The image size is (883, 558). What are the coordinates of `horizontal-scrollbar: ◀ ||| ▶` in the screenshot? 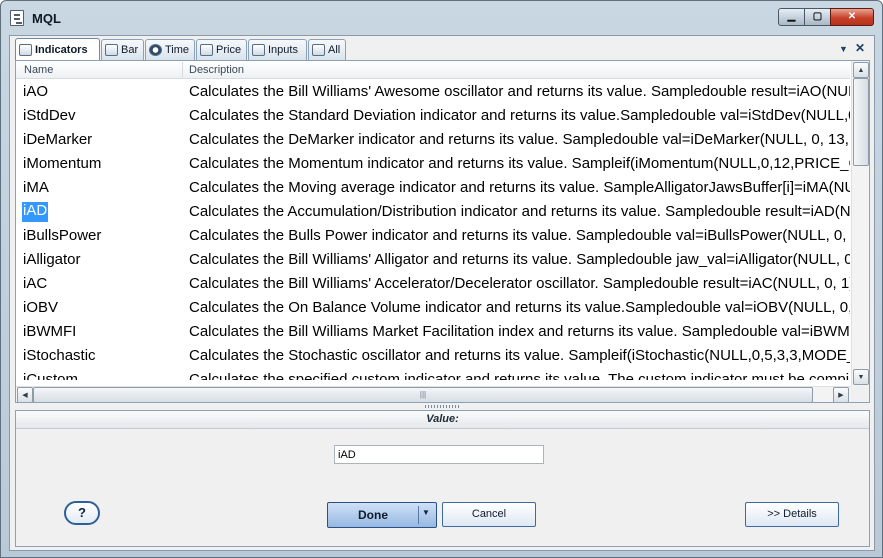 It's located at (433, 394).